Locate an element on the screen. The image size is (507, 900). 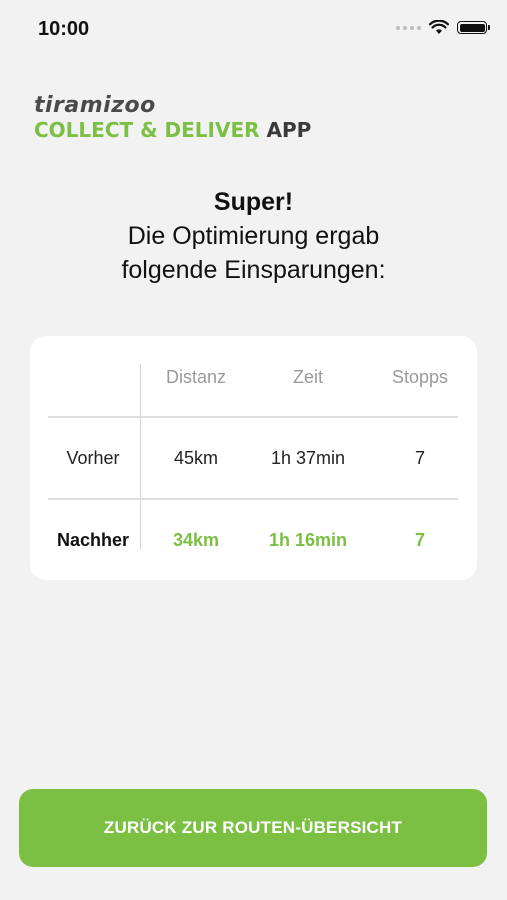
vorher-zeit: 1h 37min is located at coordinates (308, 458).